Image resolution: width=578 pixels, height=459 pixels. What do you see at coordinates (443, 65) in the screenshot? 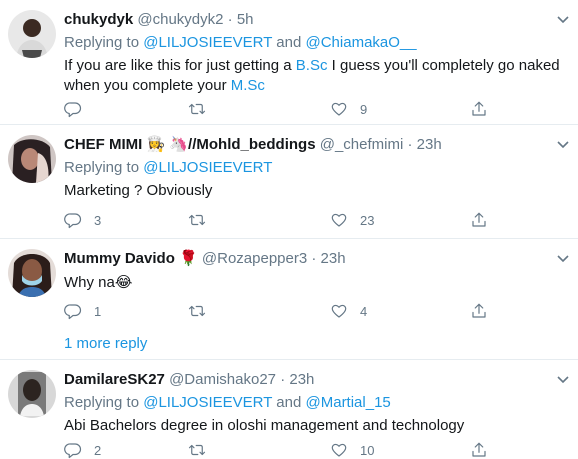
I see `text-segment: I guess you'll completely go naked` at bounding box center [443, 65].